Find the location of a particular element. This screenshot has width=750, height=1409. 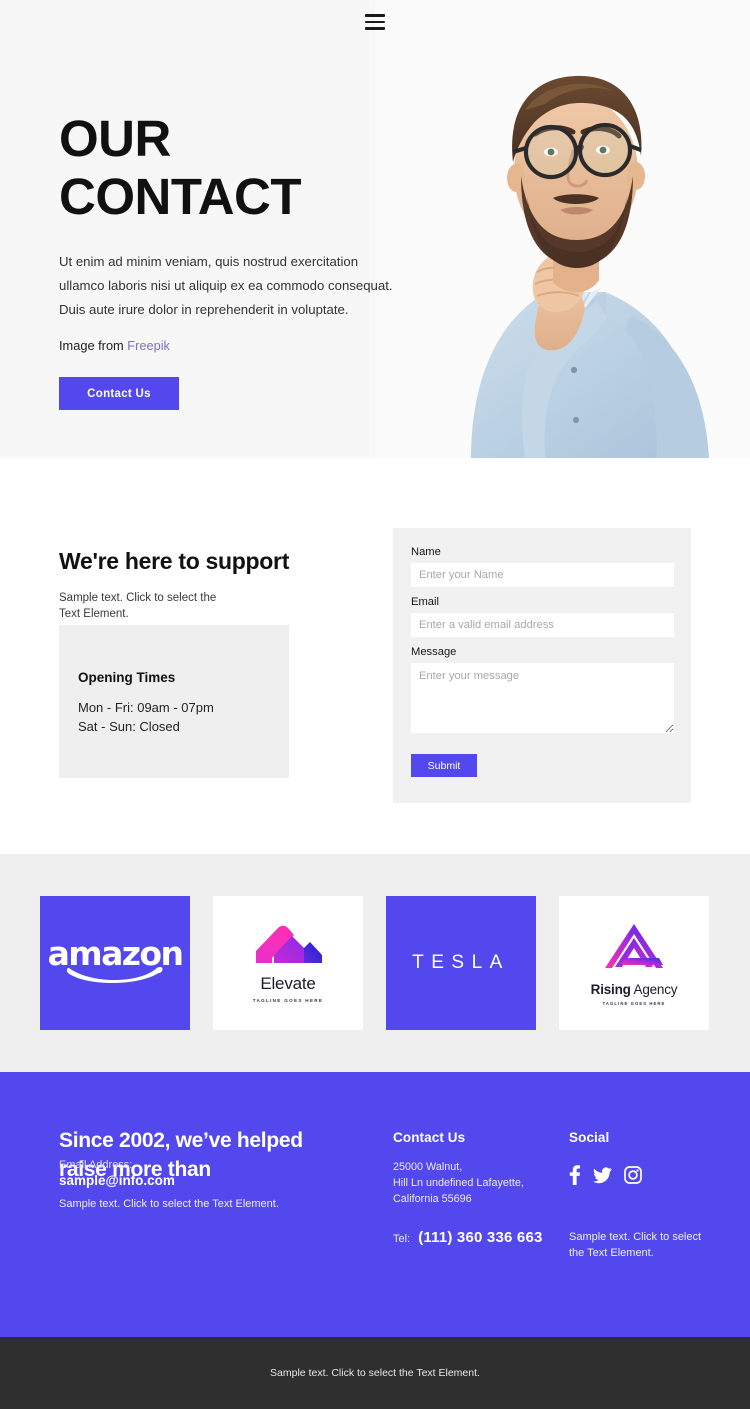

opening-times-weekend: Sat - Sun: Closed is located at coordinates (129, 726).